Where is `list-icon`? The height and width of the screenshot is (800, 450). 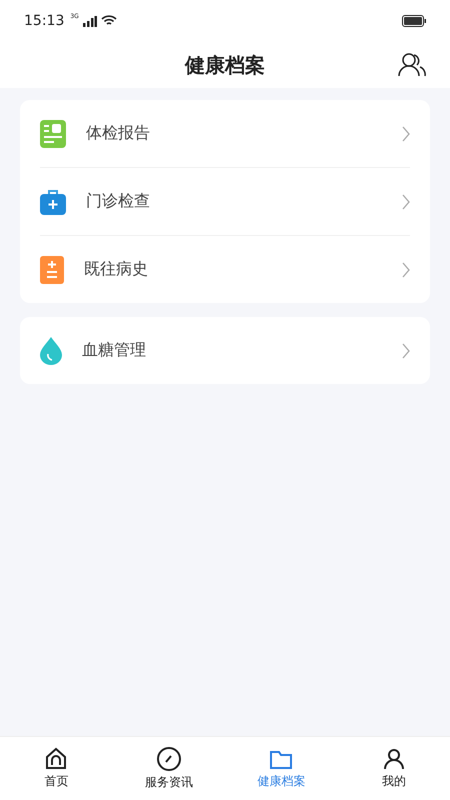
list-icon is located at coordinates (52, 270).